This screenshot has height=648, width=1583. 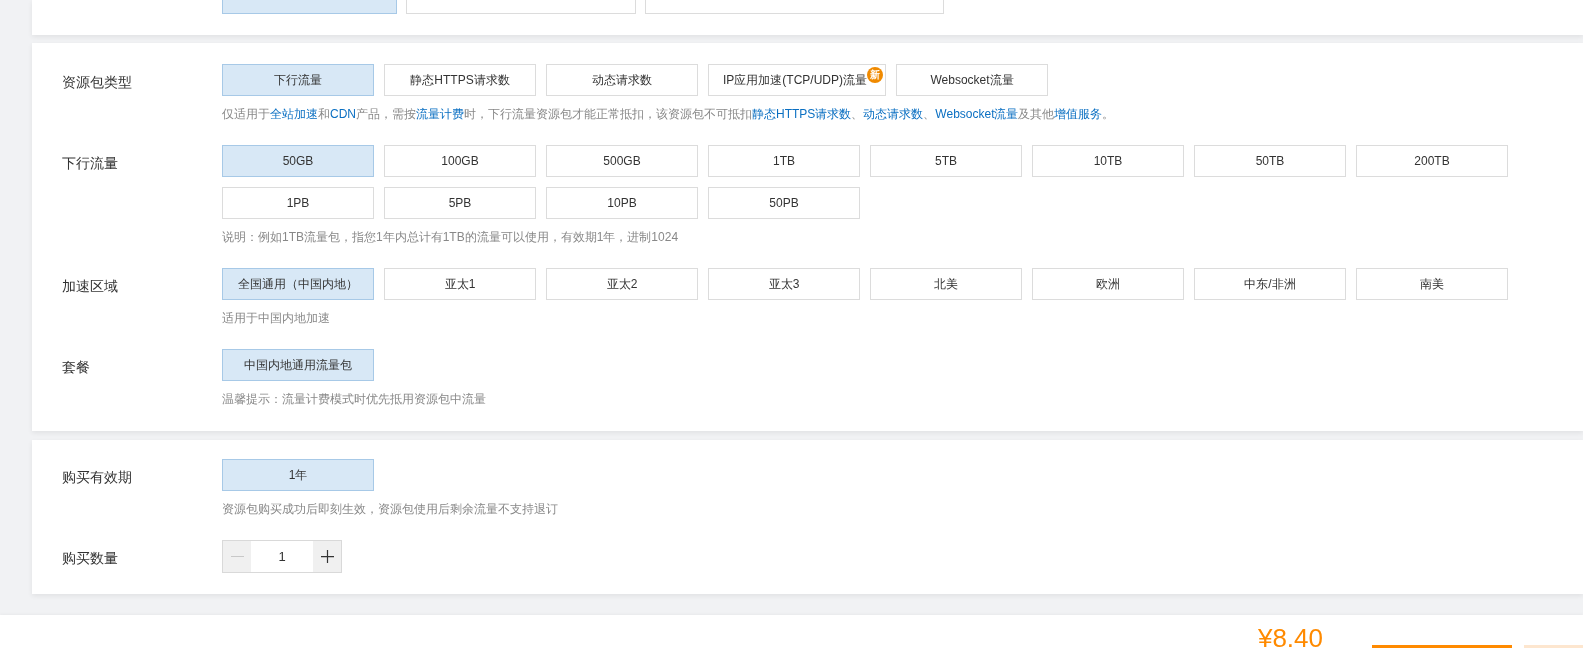 I want to click on option-button: 1TB, so click(x=784, y=161).